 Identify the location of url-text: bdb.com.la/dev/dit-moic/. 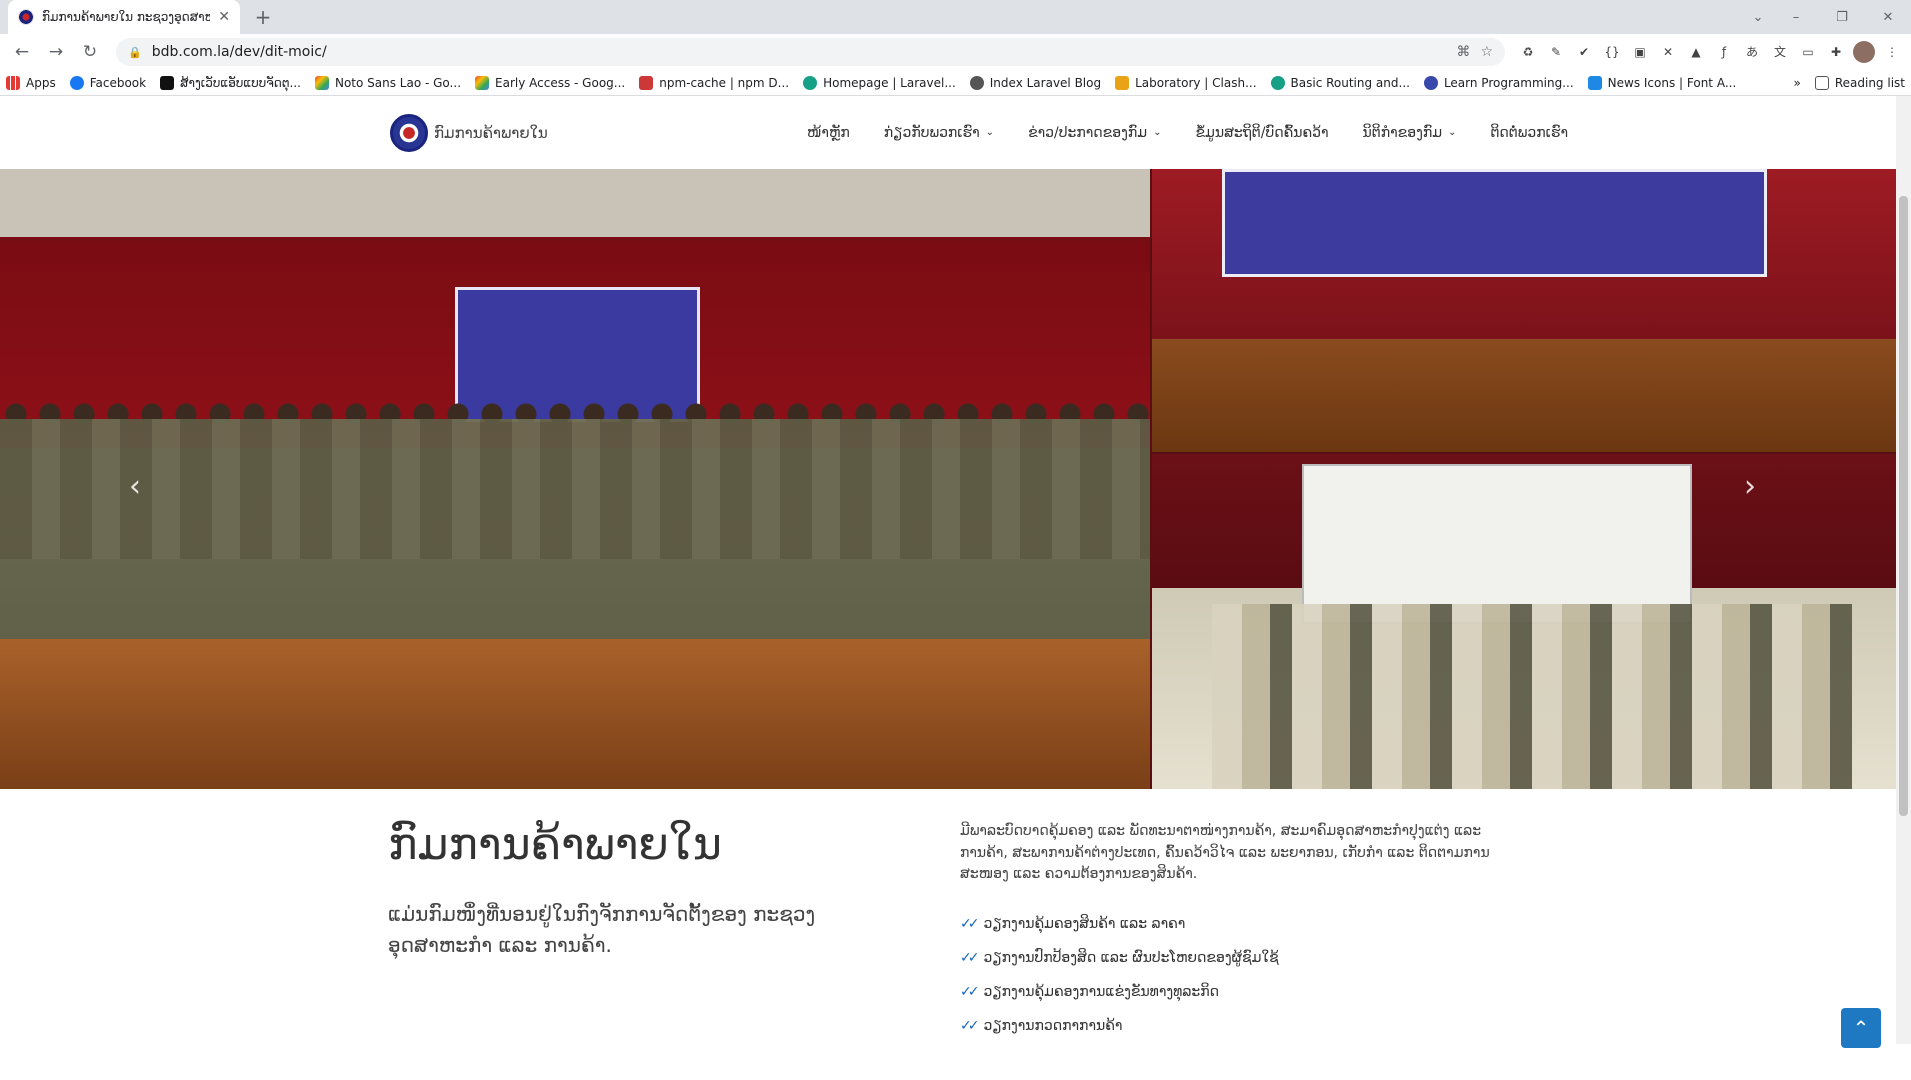
(799, 52).